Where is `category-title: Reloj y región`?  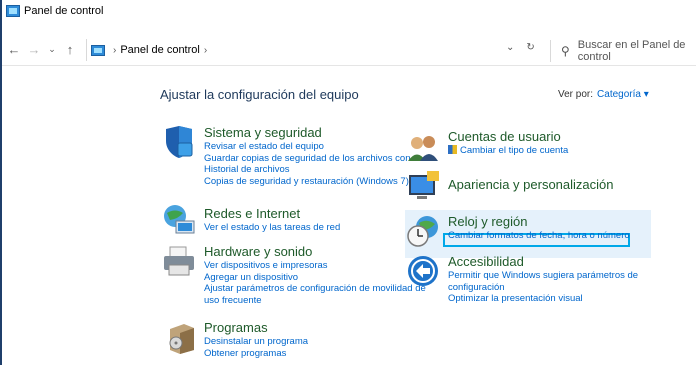 category-title: Reloj y región is located at coordinates (539, 222).